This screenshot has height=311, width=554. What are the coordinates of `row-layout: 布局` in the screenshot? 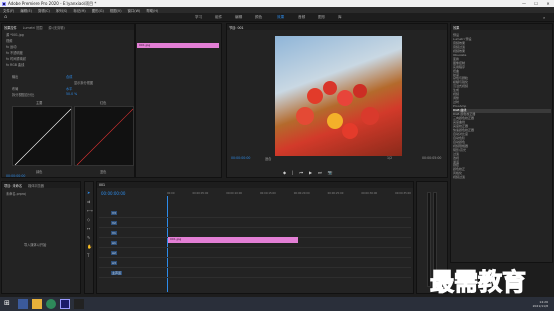 It's located at (15, 89).